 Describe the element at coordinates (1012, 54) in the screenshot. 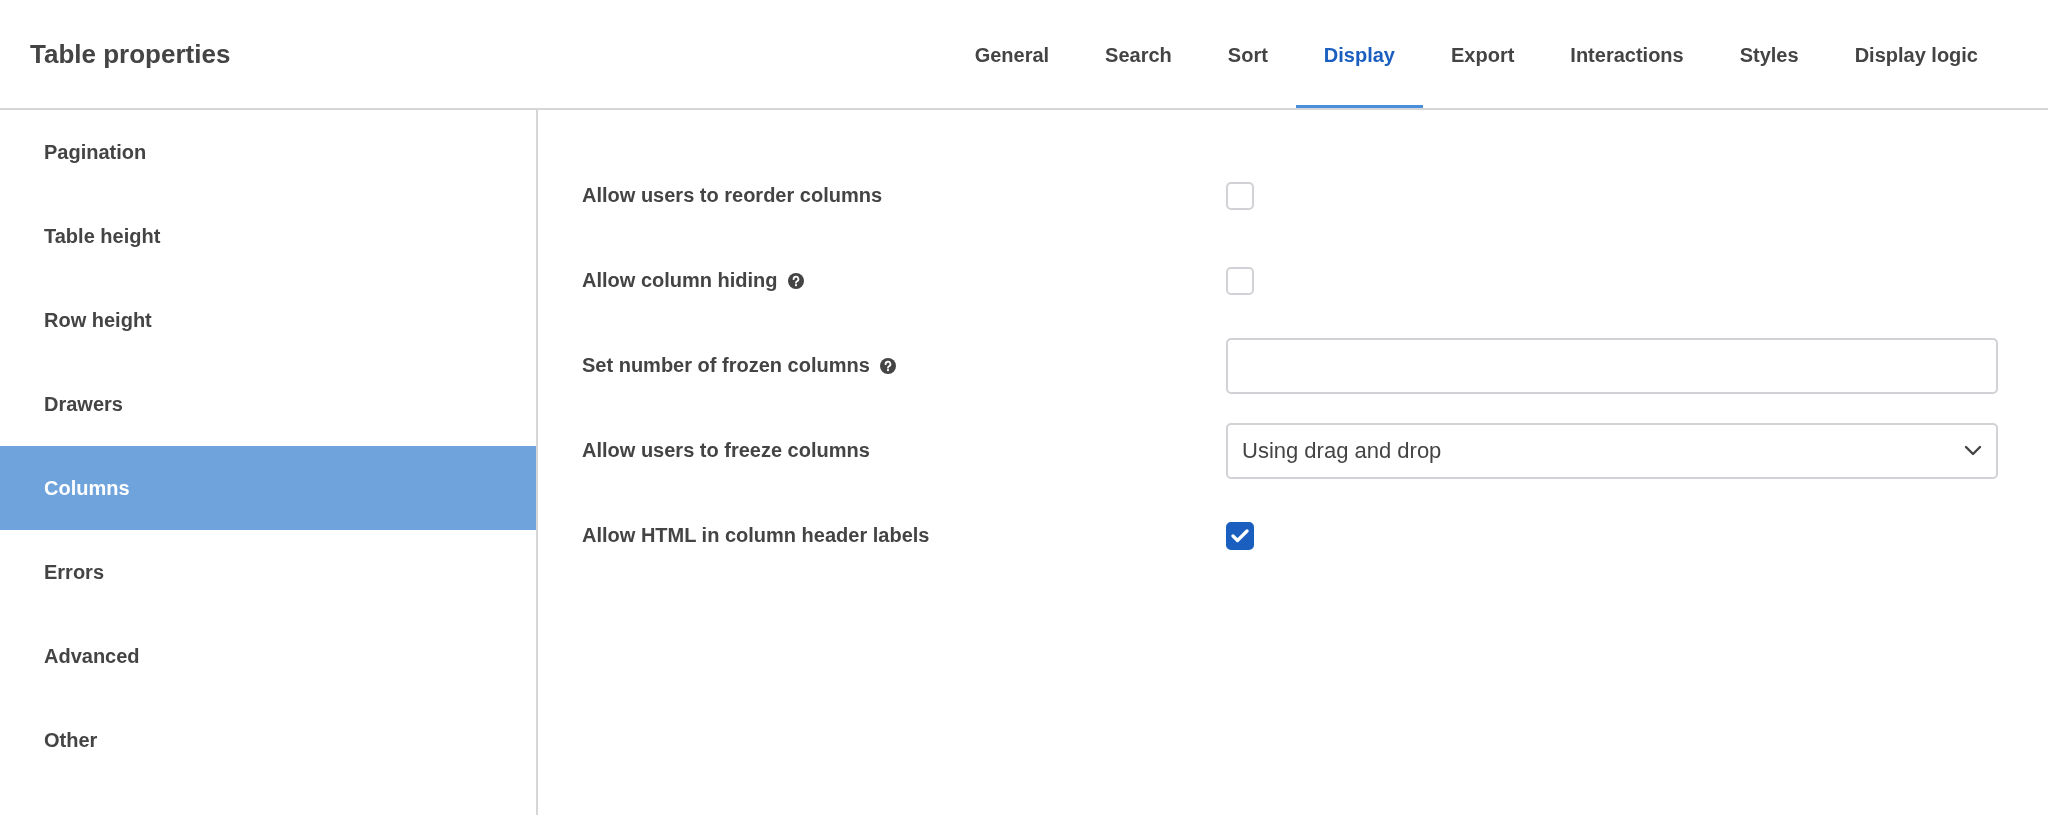

I see `tab: General` at that location.